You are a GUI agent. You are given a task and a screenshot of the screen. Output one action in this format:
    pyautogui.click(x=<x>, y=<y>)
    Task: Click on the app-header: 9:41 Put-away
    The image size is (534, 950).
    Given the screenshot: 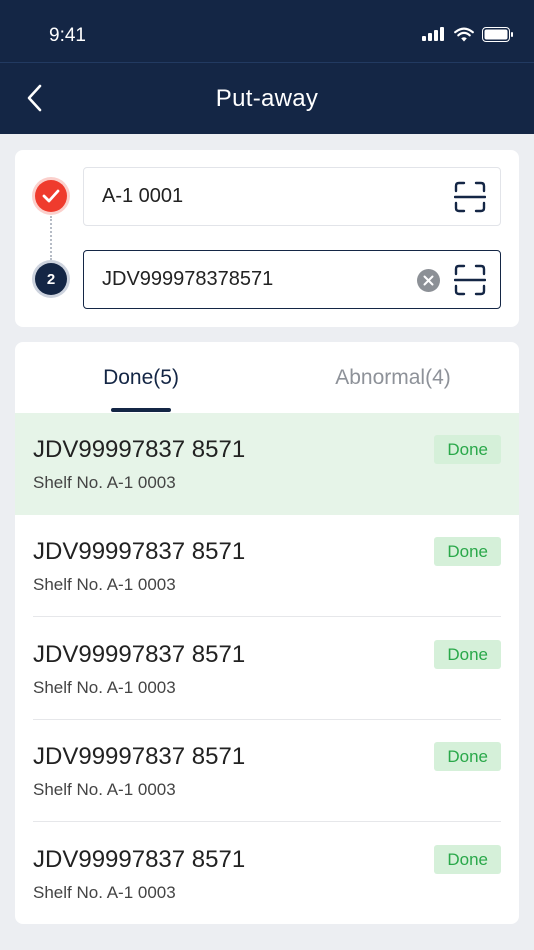 What is the action you would take?
    pyautogui.click(x=267, y=67)
    